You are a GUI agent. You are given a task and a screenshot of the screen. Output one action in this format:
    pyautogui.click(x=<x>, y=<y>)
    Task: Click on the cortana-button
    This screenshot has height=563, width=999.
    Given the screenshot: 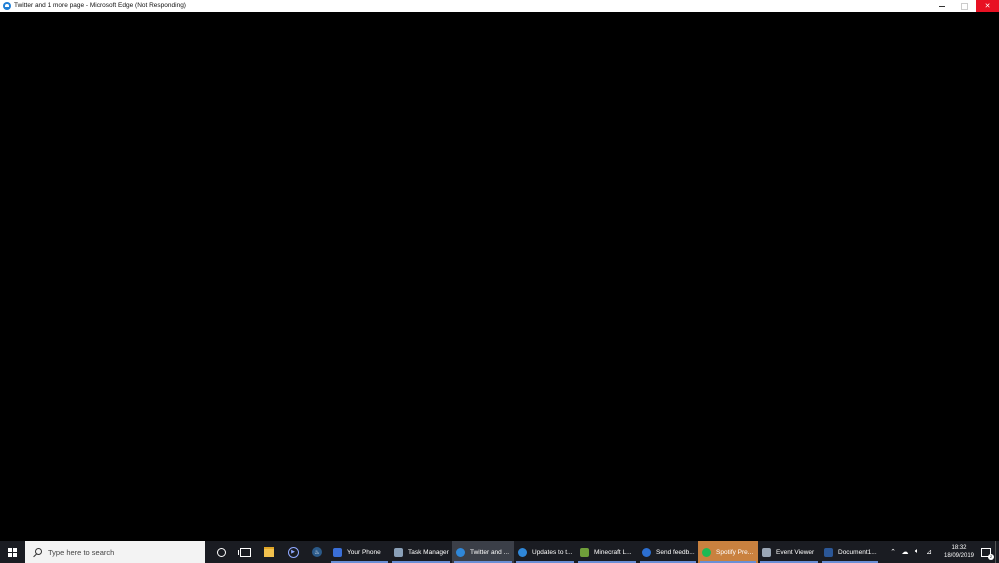 What is the action you would take?
    pyautogui.click(x=221, y=552)
    